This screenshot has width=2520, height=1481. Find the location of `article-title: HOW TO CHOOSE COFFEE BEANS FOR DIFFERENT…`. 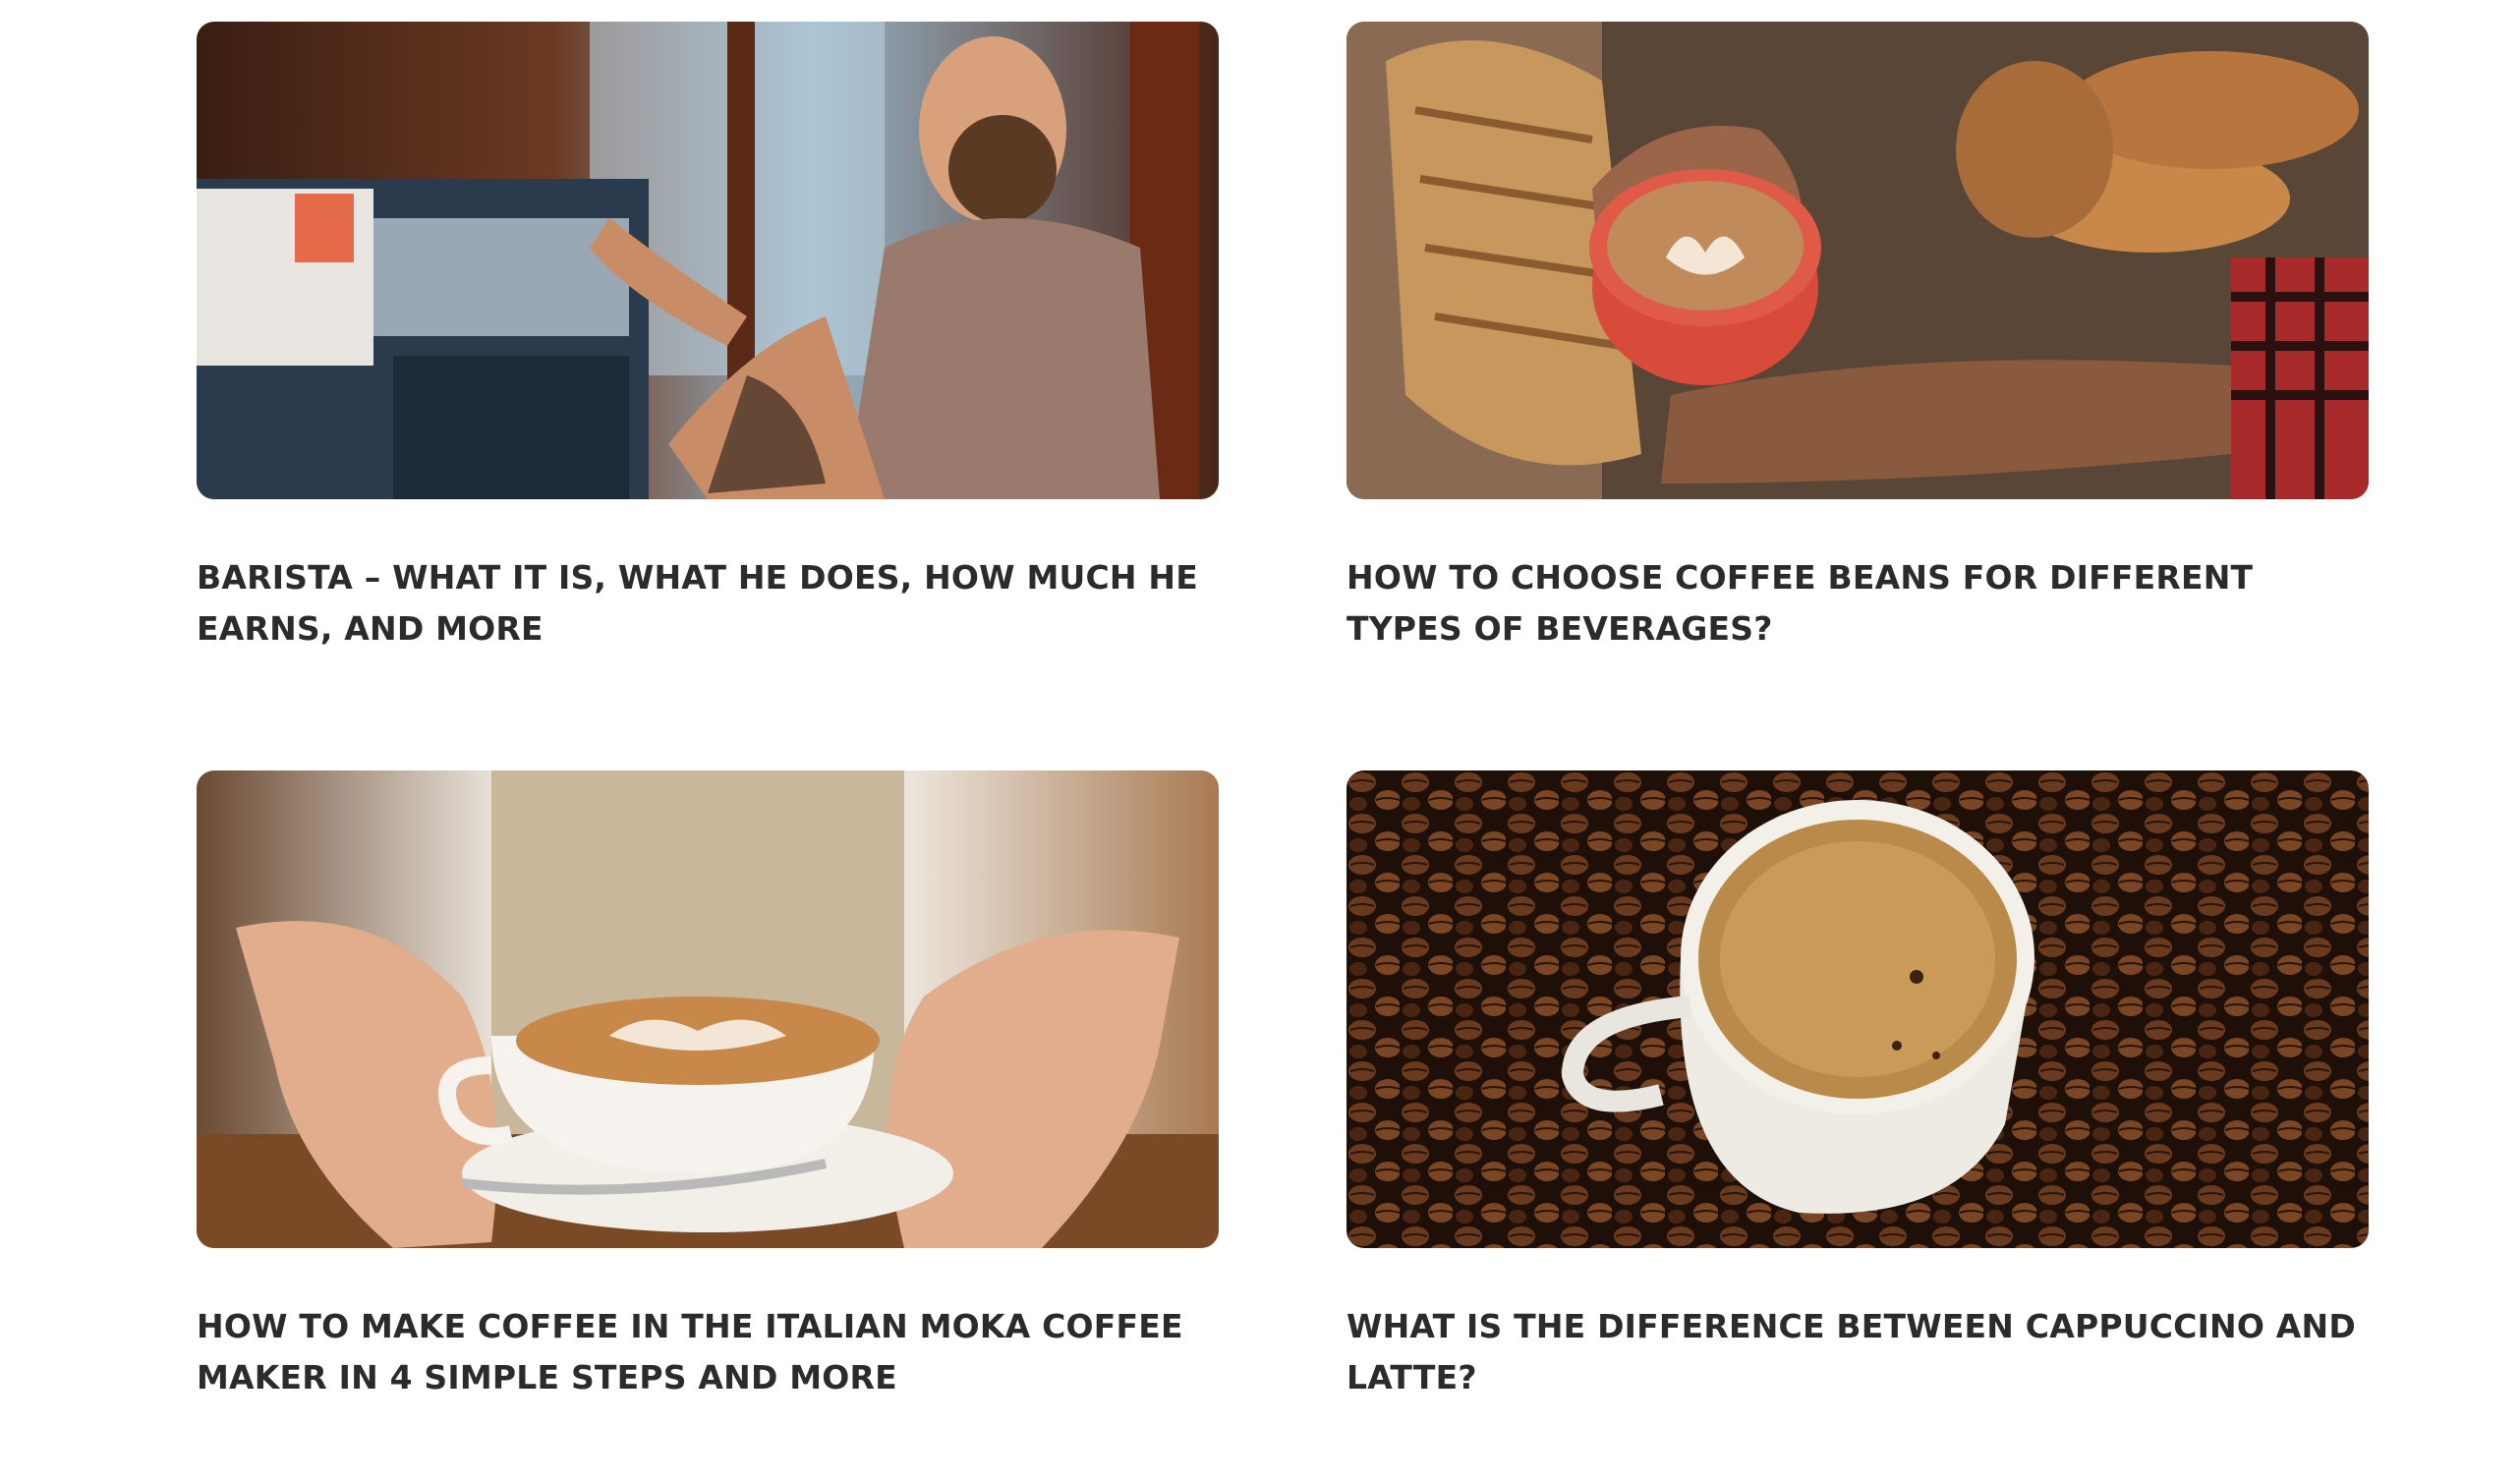

article-title: HOW TO CHOOSE COFFEE BEANS FOR DIFFERENT… is located at coordinates (1857, 603).